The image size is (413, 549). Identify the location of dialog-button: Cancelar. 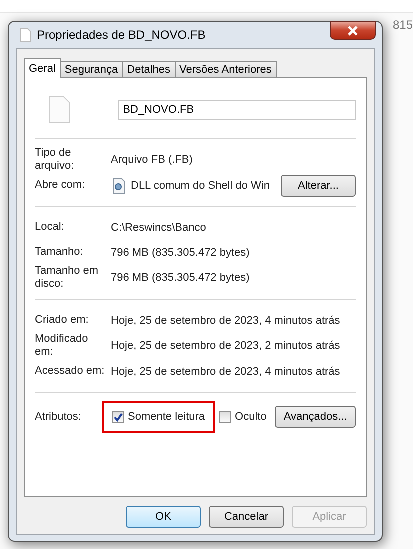
(246, 517).